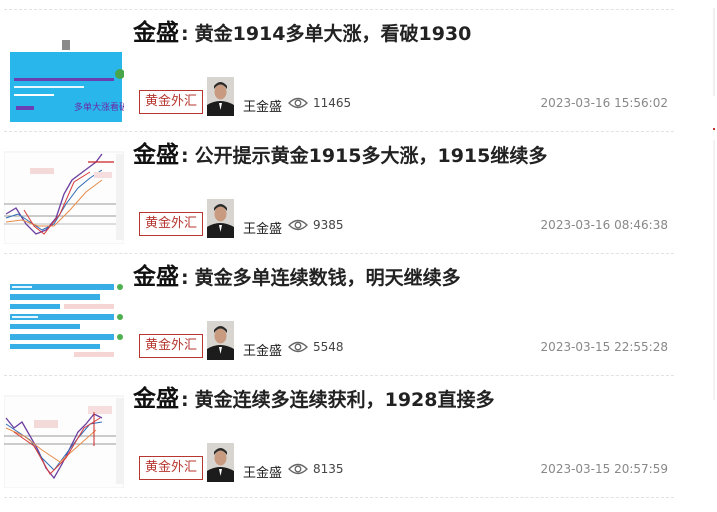 The width and height of the screenshot is (717, 512). I want to click on view-count: 8135, so click(328, 469).